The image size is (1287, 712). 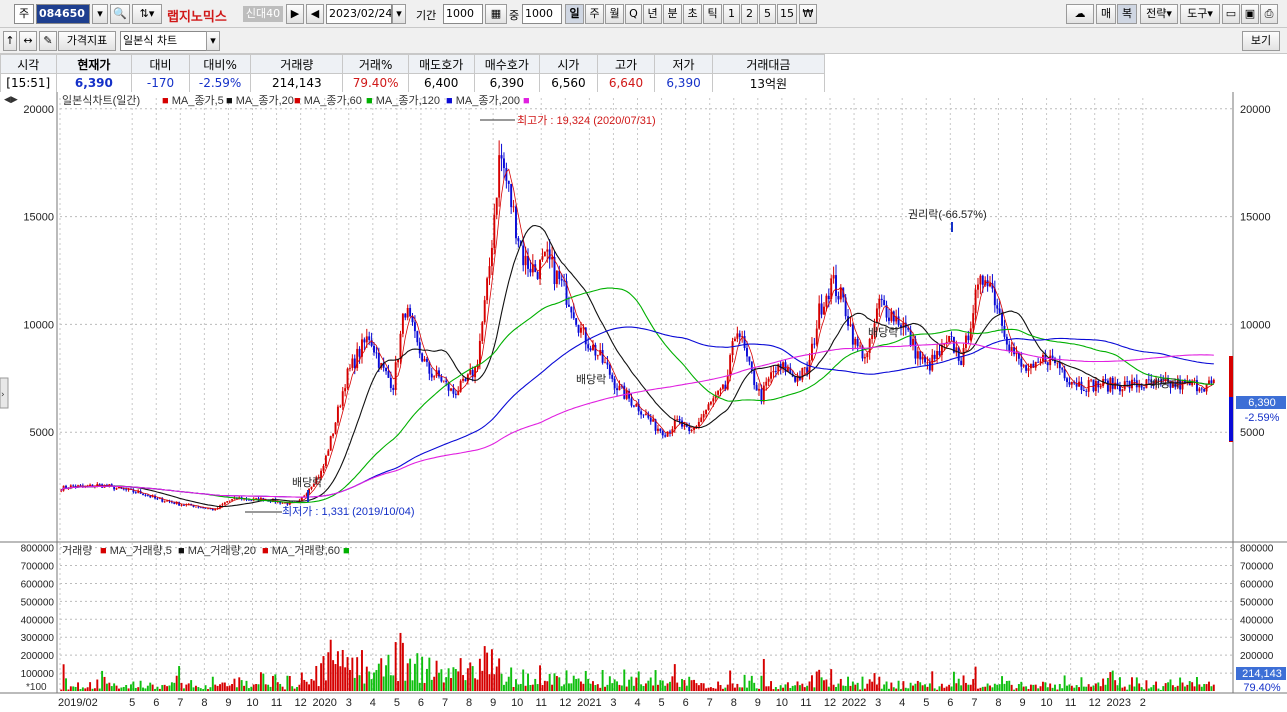 I want to click on stock-code-input: 084650, so click(x=63, y=14).